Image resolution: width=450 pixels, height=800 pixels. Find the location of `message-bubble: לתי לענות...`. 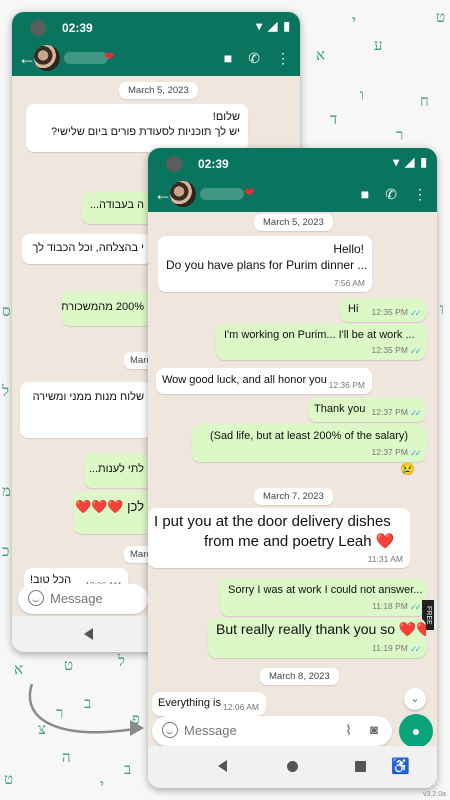

message-bubble: לתי לענות... is located at coordinates (118, 471).